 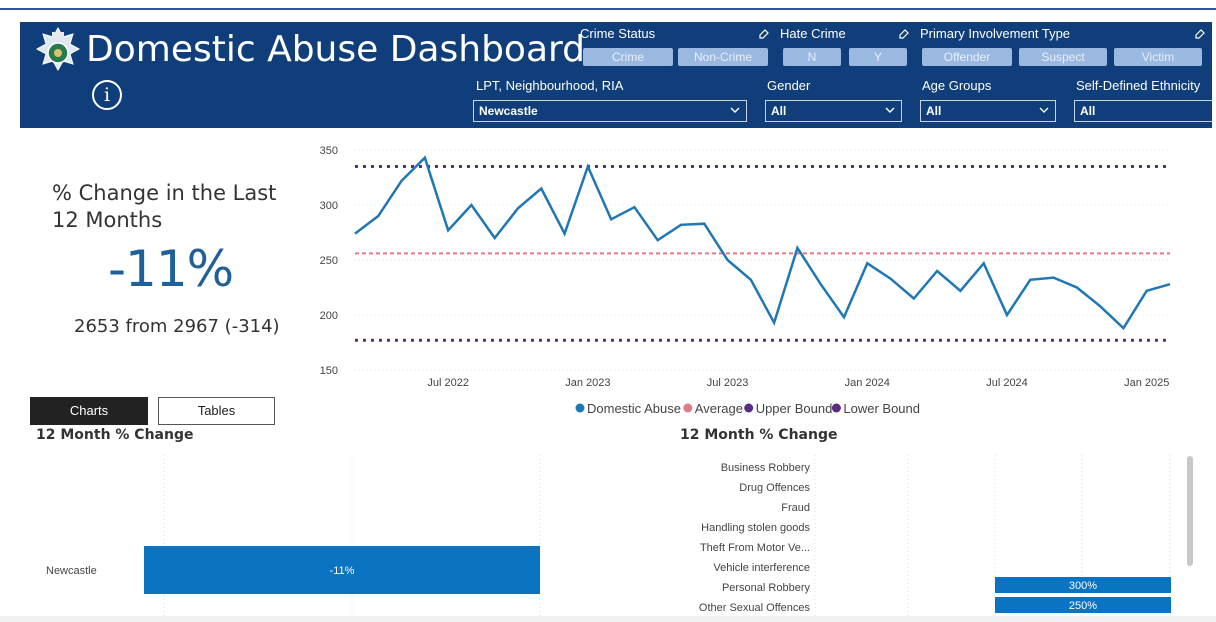 What do you see at coordinates (764, 34) in the screenshot?
I see `clear-crime-status-icon` at bounding box center [764, 34].